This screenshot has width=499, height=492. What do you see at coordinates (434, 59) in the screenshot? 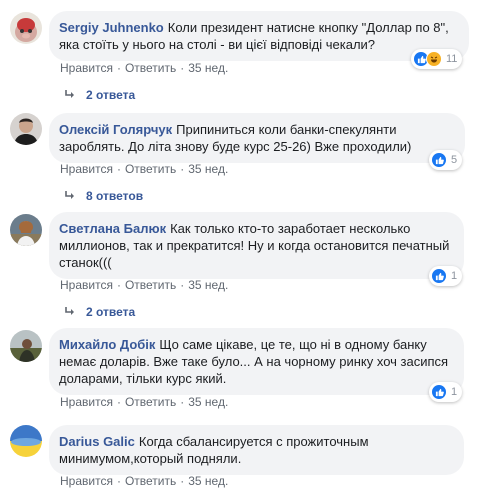
I see `haha-icon` at bounding box center [434, 59].